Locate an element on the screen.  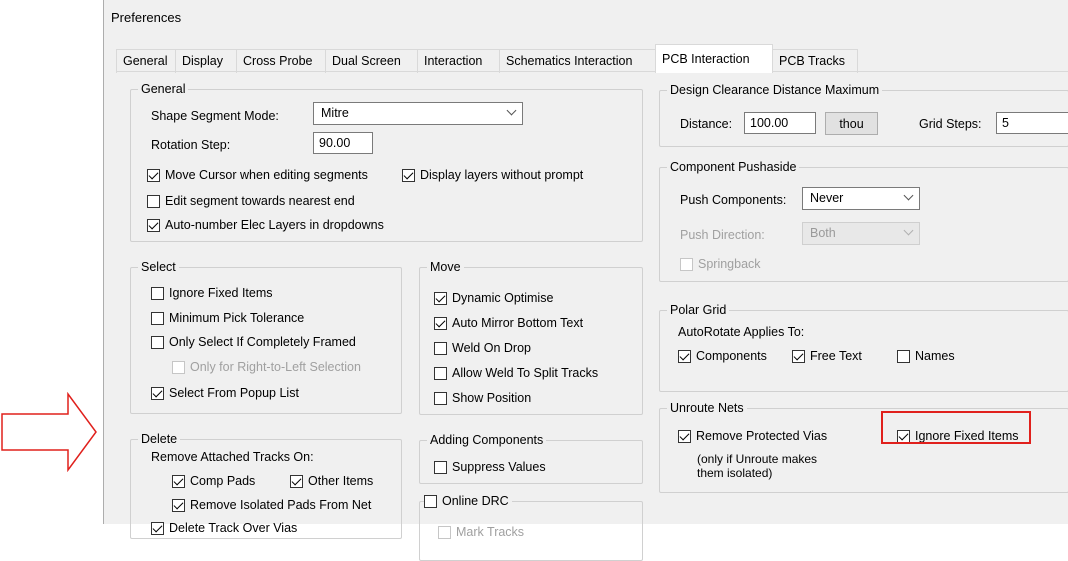
pointer-arrow-icon is located at coordinates (49, 432).